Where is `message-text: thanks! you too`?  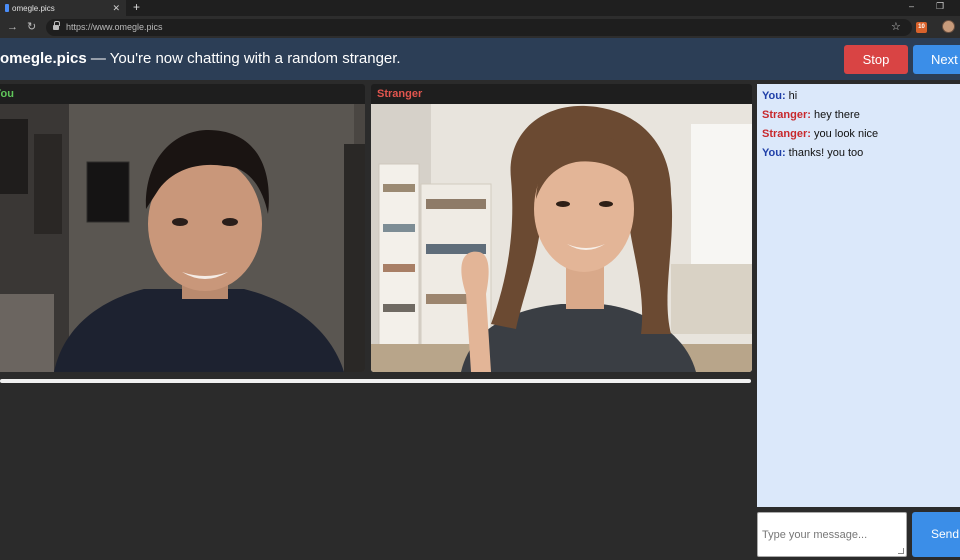
message-text: thanks! you too is located at coordinates (824, 153).